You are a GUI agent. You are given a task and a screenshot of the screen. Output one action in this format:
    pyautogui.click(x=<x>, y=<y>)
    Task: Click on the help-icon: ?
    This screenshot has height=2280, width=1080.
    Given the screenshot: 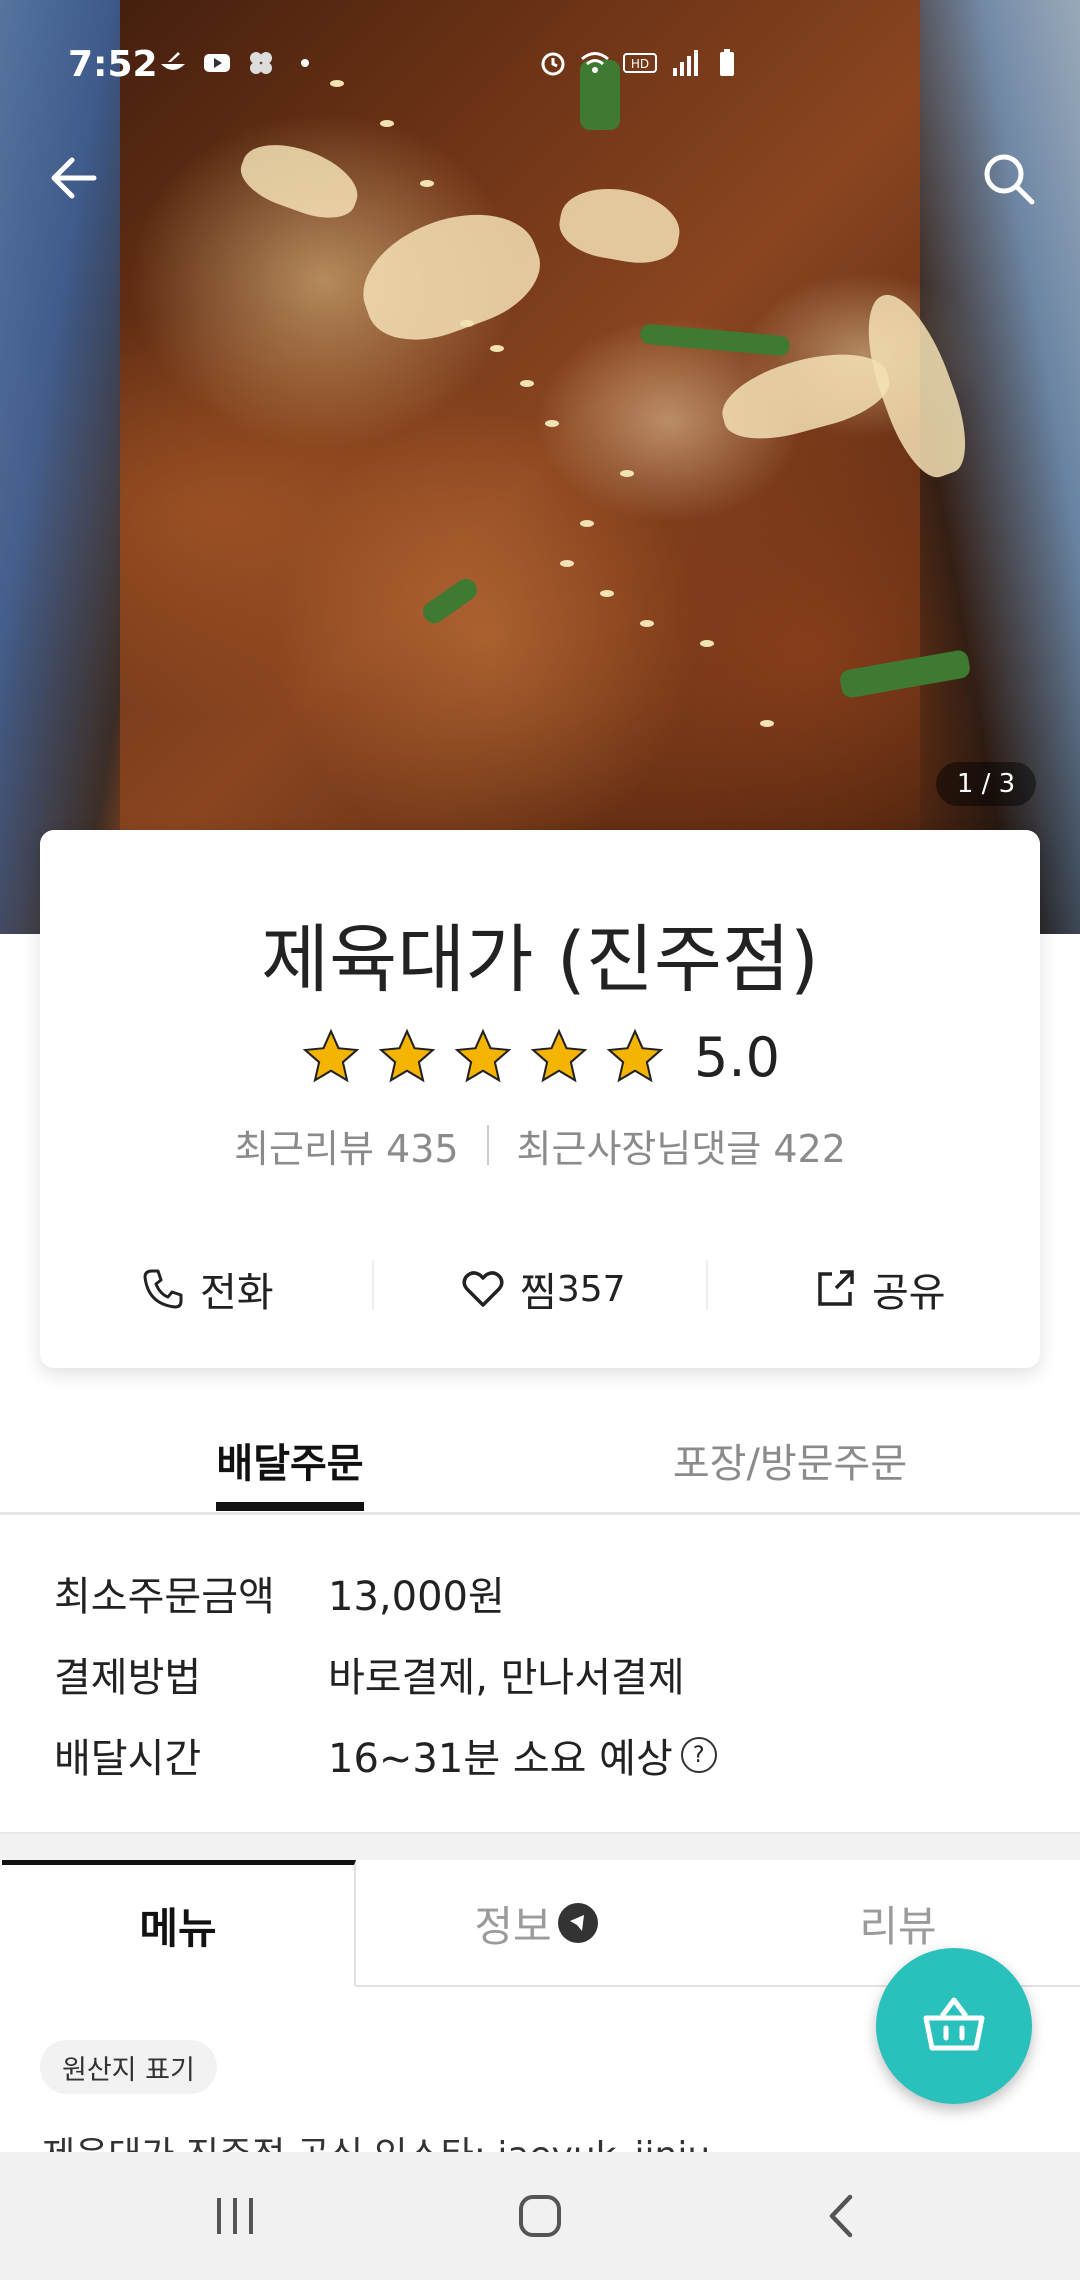 What is the action you would take?
    pyautogui.click(x=698, y=1755)
    